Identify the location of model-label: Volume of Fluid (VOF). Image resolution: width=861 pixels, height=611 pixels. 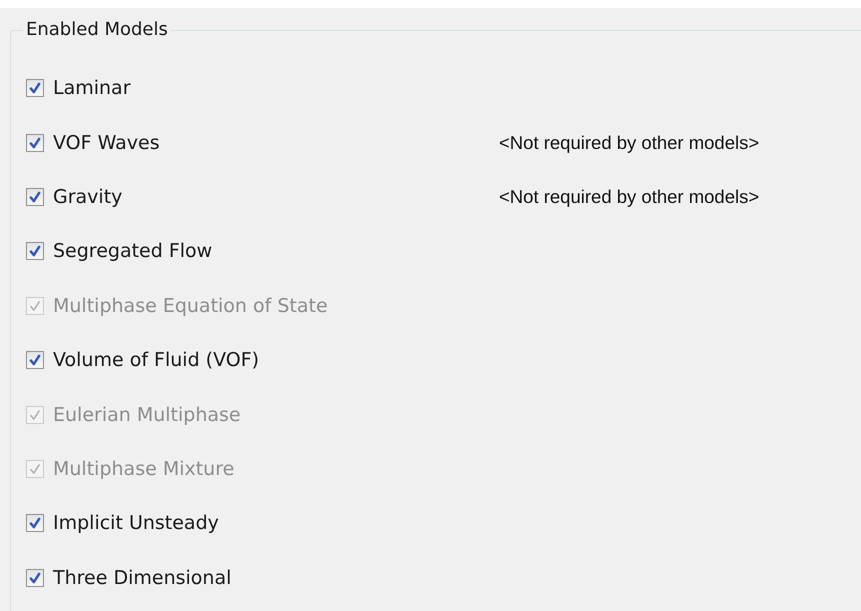
(156, 360).